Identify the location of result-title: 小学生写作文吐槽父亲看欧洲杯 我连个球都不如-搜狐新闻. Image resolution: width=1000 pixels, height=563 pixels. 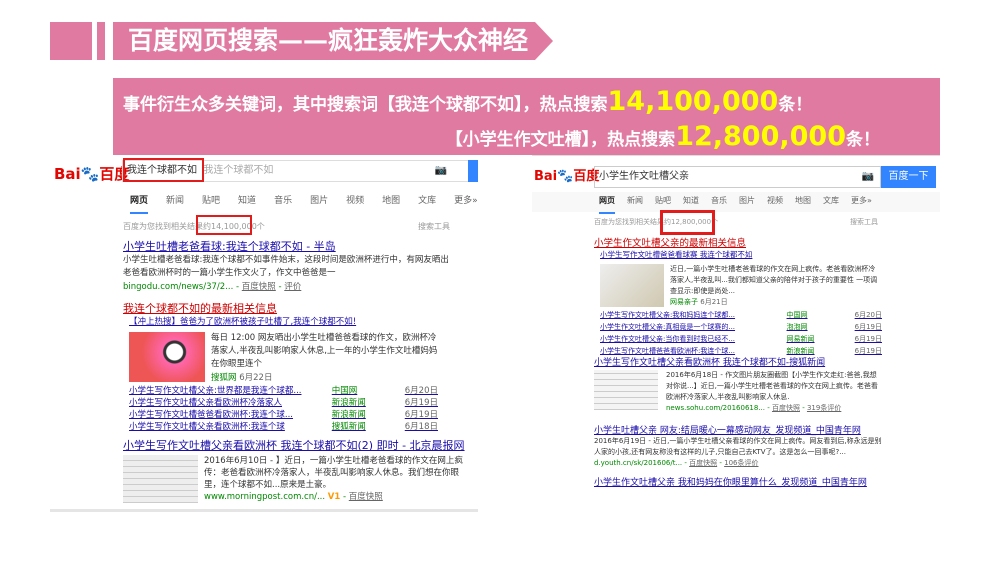
(738, 361).